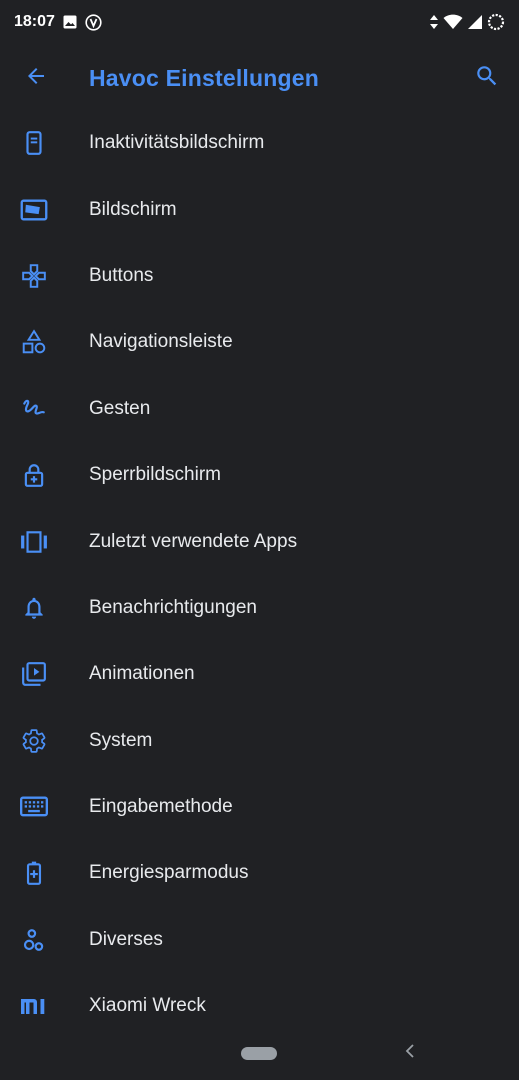 The height and width of the screenshot is (1080, 519). What do you see at coordinates (34, 276) in the screenshot?
I see `gamepad-icon` at bounding box center [34, 276].